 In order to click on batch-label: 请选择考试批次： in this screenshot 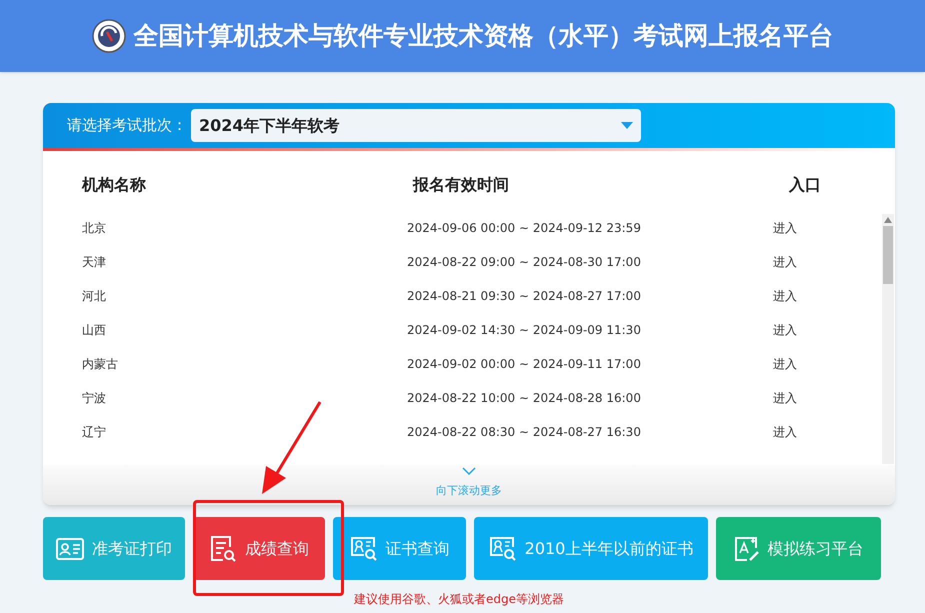, I will do `click(127, 125)`.